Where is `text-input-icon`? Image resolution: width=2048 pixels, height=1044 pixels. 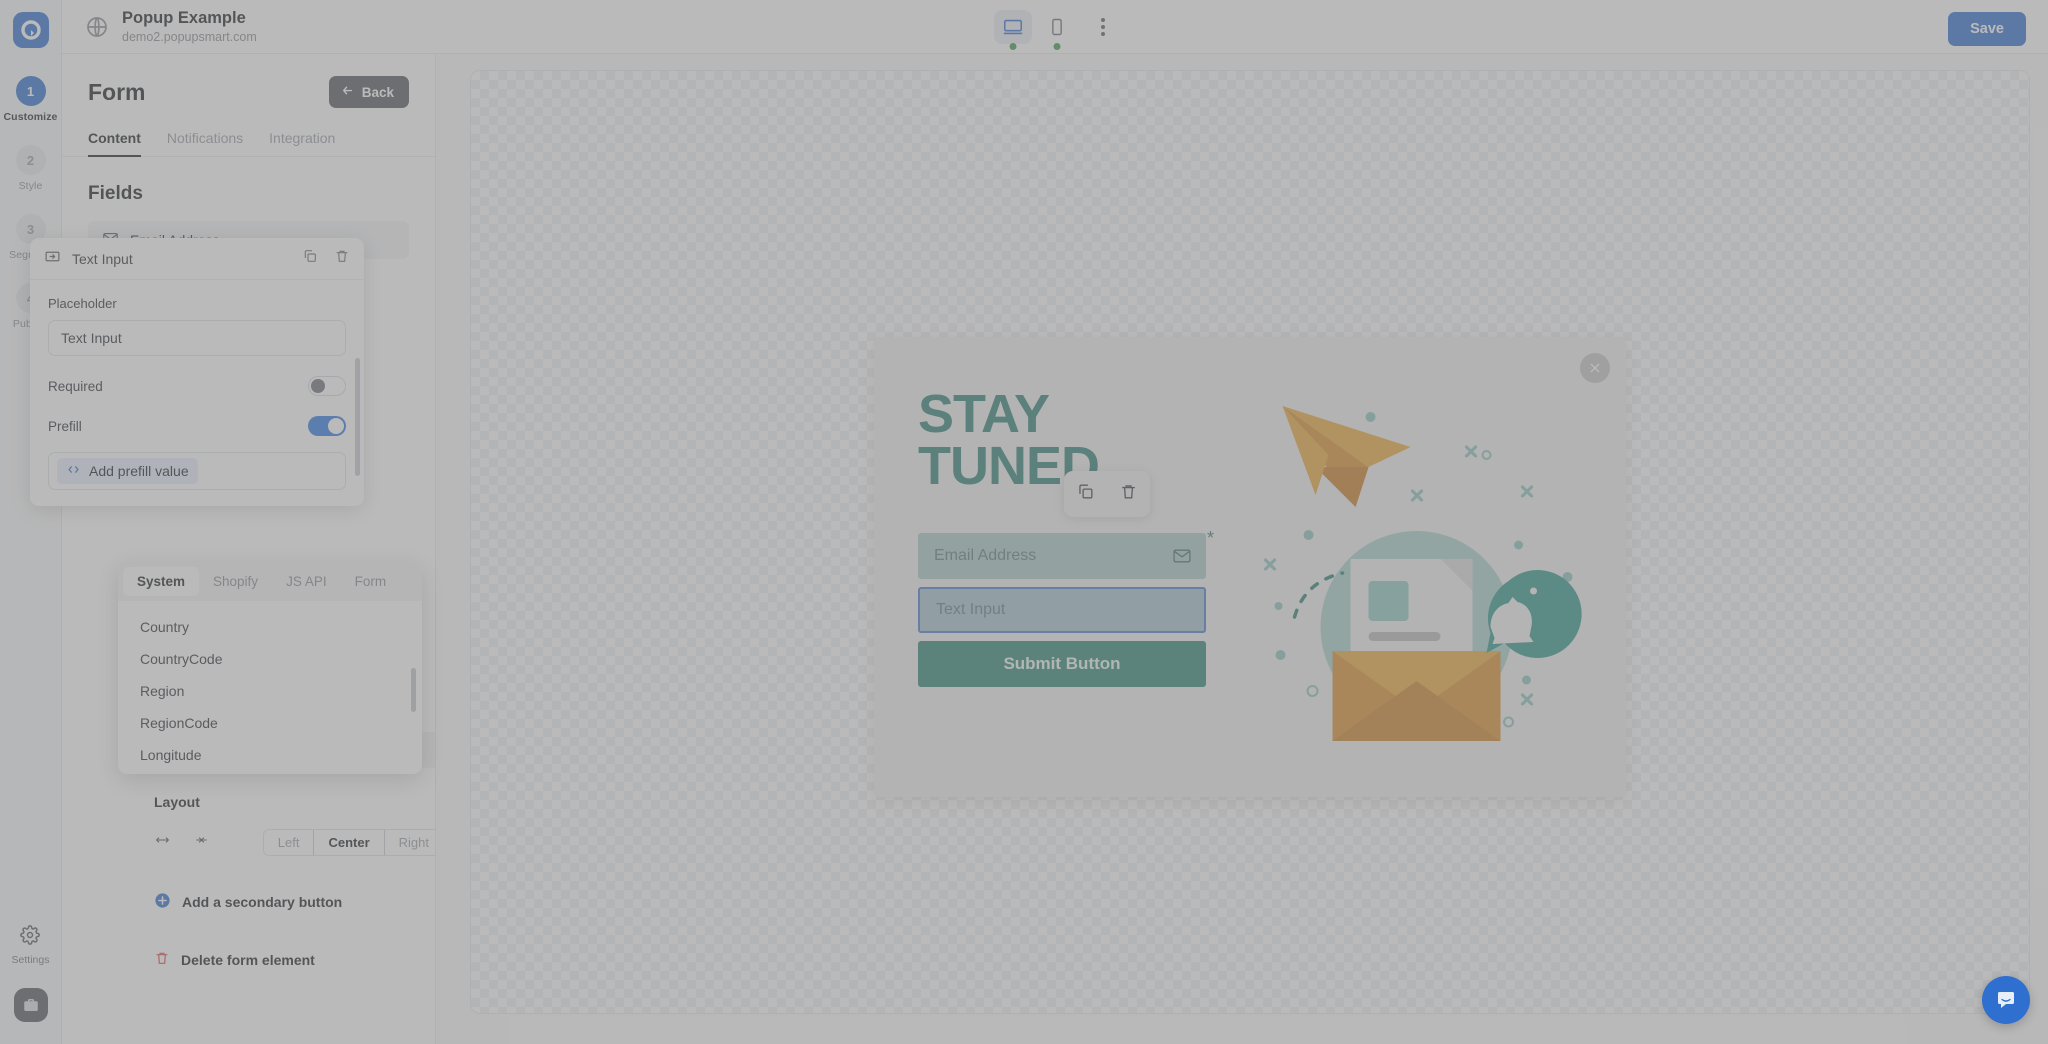
text-input-icon is located at coordinates (52, 259).